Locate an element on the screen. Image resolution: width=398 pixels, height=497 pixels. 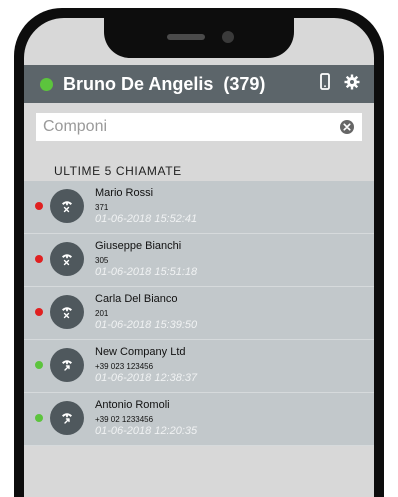
app-header: Bruno De Angelis (379) is located at coordinates (199, 84).